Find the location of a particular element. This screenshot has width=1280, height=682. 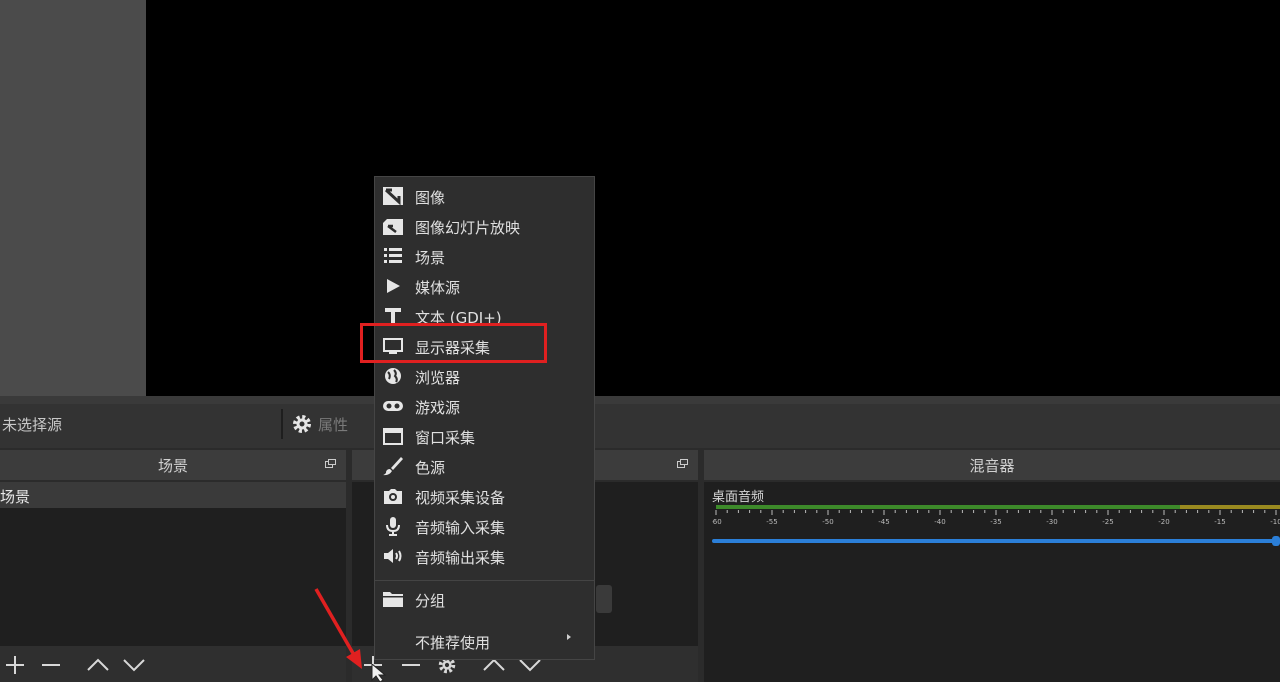

window-icon is located at coordinates (393, 436).